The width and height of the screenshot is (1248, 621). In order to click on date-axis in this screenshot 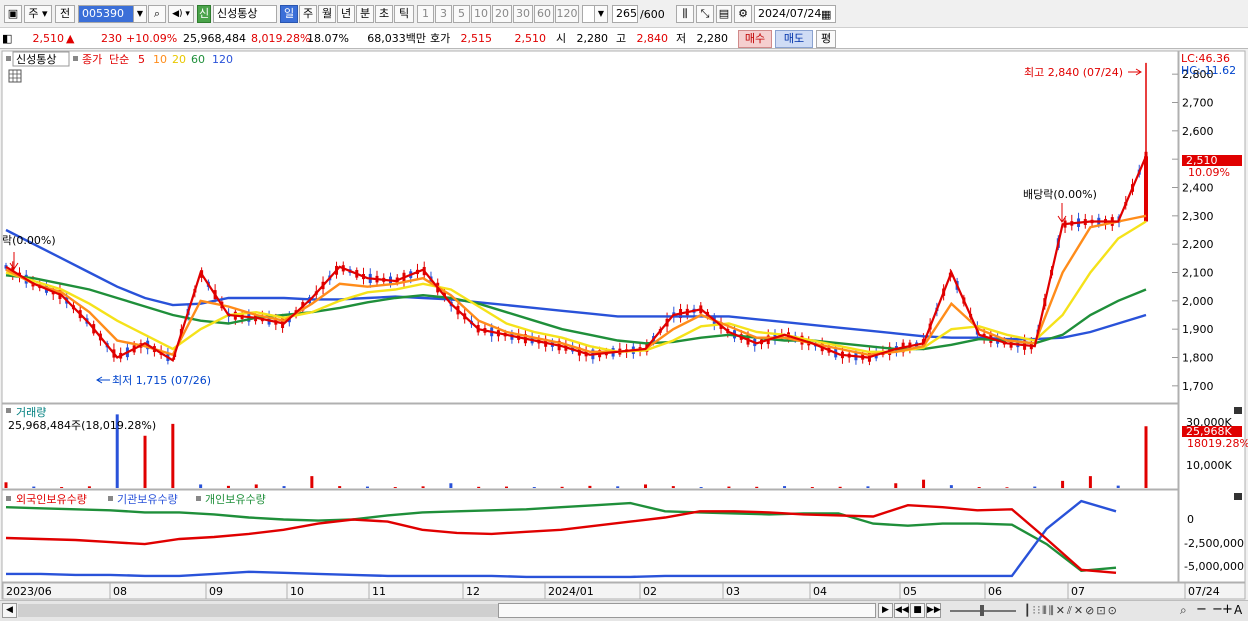, I will do `click(623, 591)`.